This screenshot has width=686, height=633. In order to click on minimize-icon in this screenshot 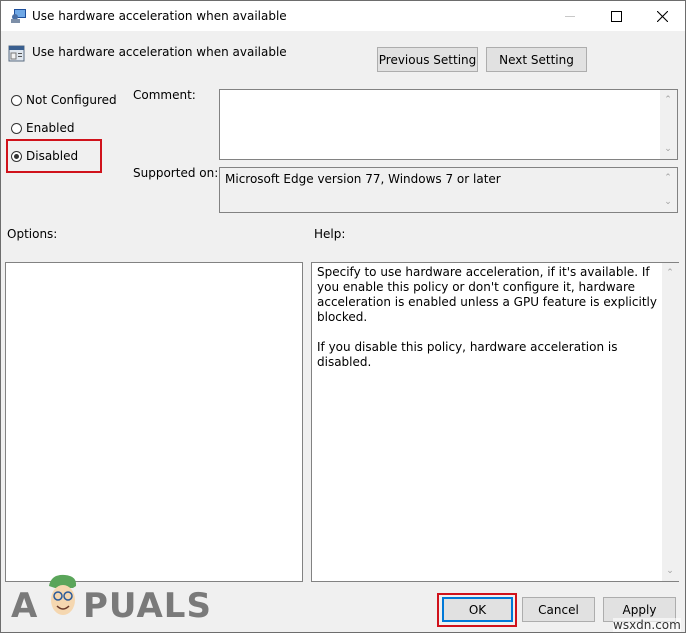, I will do `click(570, 16)`.